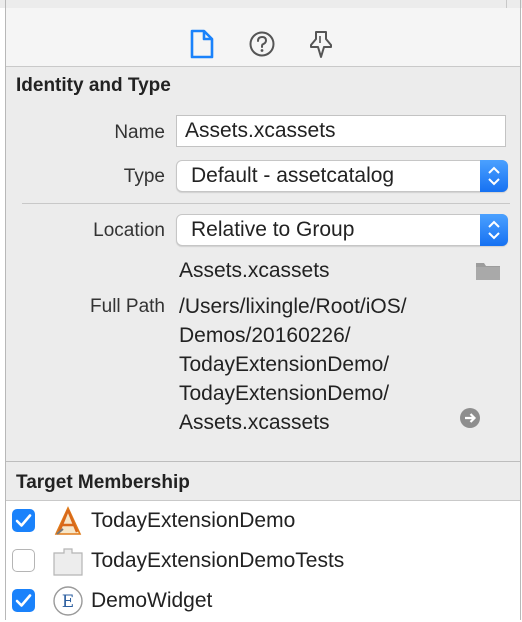  Describe the element at coordinates (265, 335) in the screenshot. I see `full-path-line: Demos/20160226/` at that location.